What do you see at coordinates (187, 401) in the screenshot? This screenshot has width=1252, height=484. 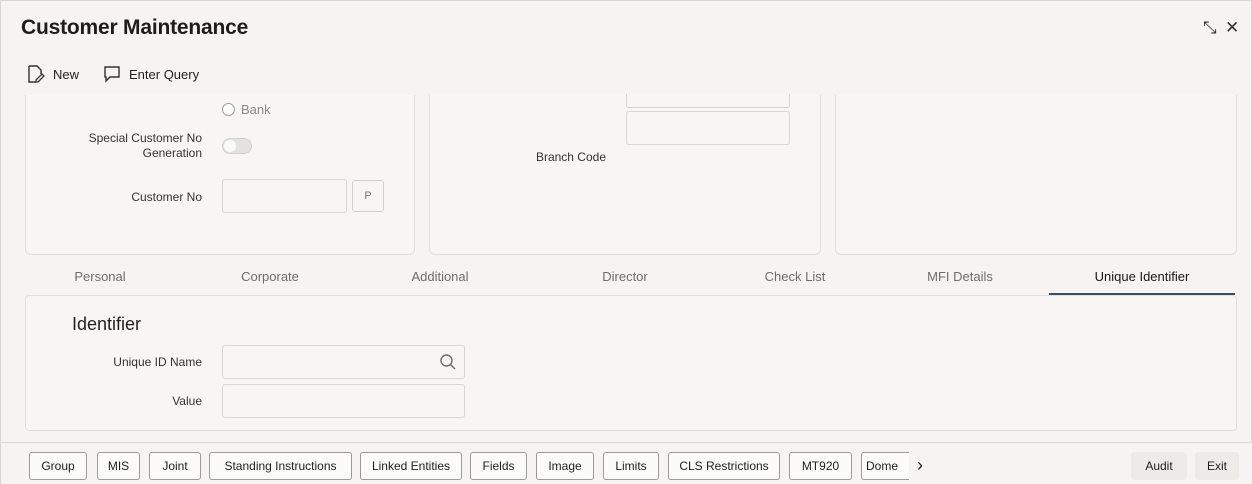 I see `value-label: Value` at bounding box center [187, 401].